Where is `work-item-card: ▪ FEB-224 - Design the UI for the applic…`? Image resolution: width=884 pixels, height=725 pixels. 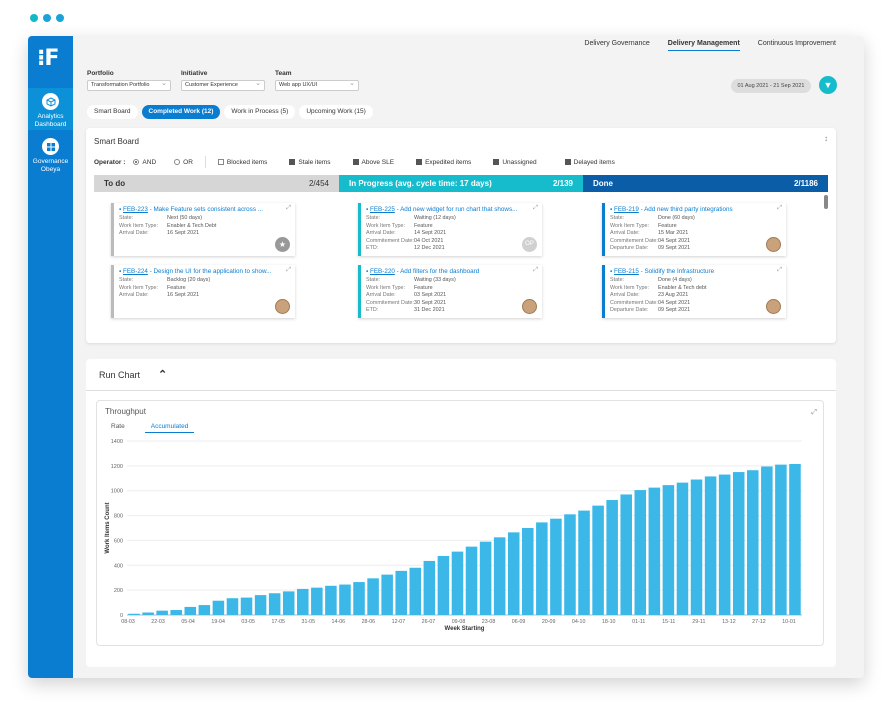 work-item-card: ▪ FEB-224 - Design the UI for the applic… is located at coordinates (203, 291).